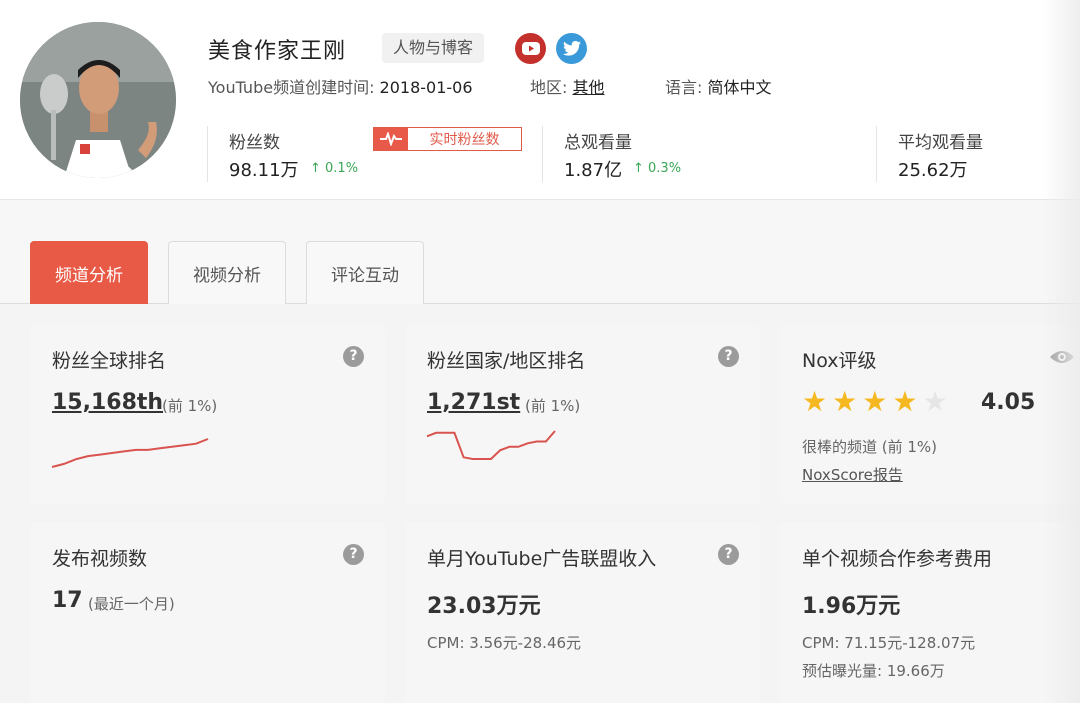 Image resolution: width=1080 pixels, height=703 pixels. Describe the element at coordinates (190, 406) in the screenshot. I see `global-rank-note: (前 1%)` at that location.